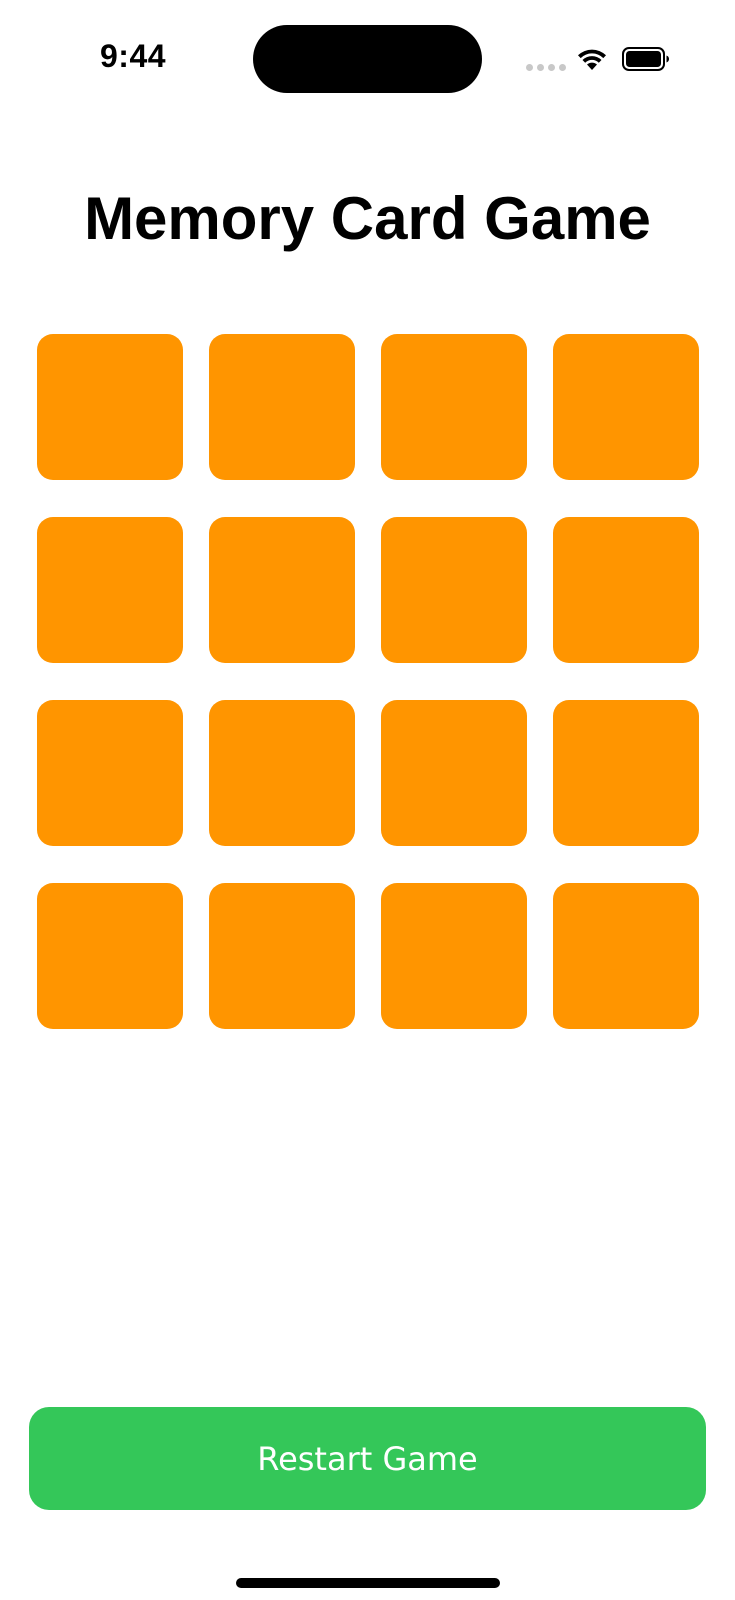  What do you see at coordinates (133, 56) in the screenshot?
I see `status-time: 9:44` at bounding box center [133, 56].